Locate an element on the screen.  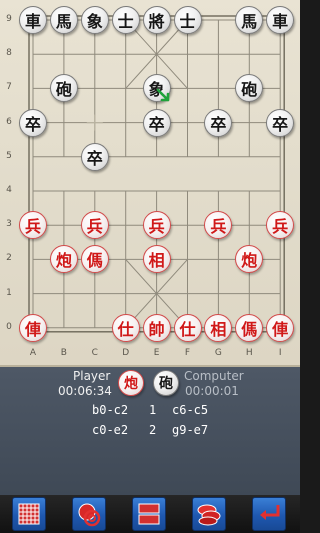
file-label: E is located at coordinates (156, 353).